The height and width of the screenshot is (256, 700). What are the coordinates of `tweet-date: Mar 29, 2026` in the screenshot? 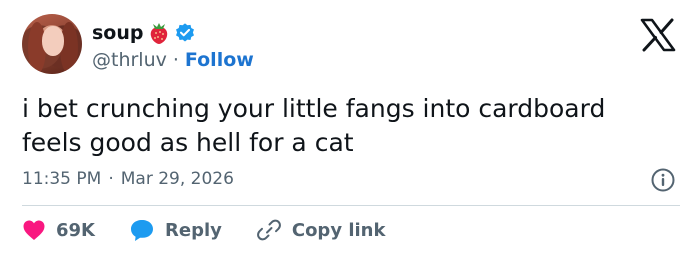 It's located at (177, 179).